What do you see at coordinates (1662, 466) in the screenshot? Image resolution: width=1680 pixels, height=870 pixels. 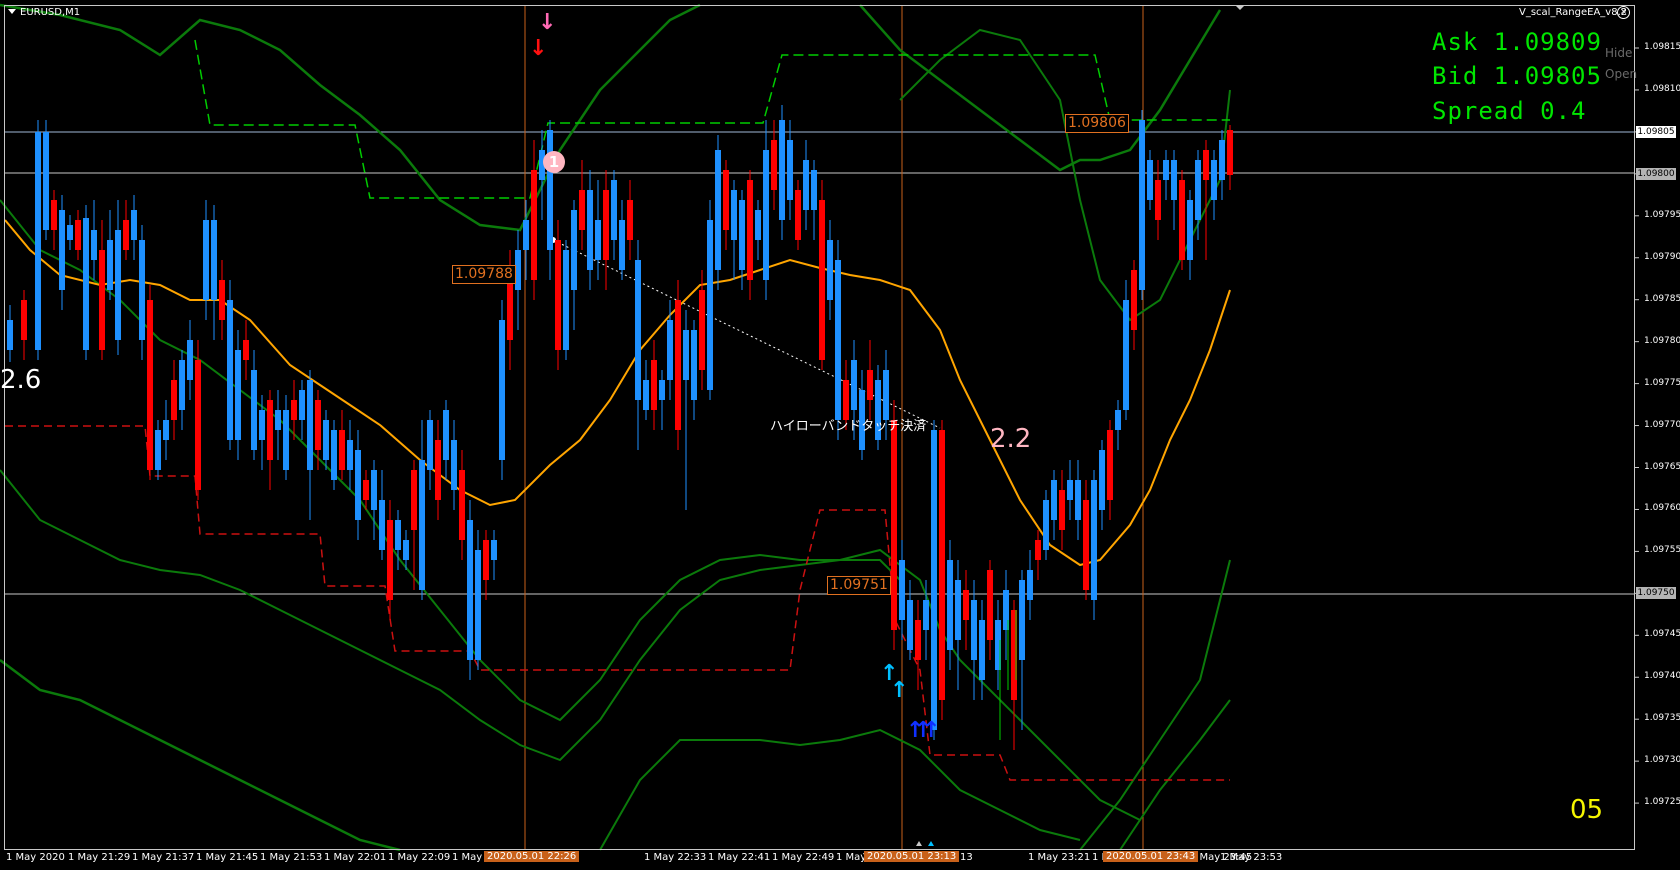 I see `price-tick: 1.09765` at bounding box center [1662, 466].